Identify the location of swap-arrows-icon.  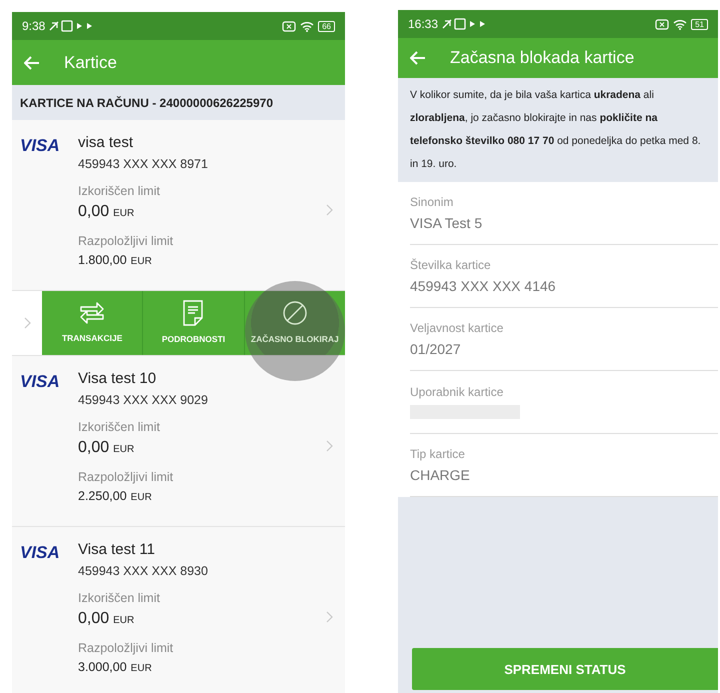
(92, 313).